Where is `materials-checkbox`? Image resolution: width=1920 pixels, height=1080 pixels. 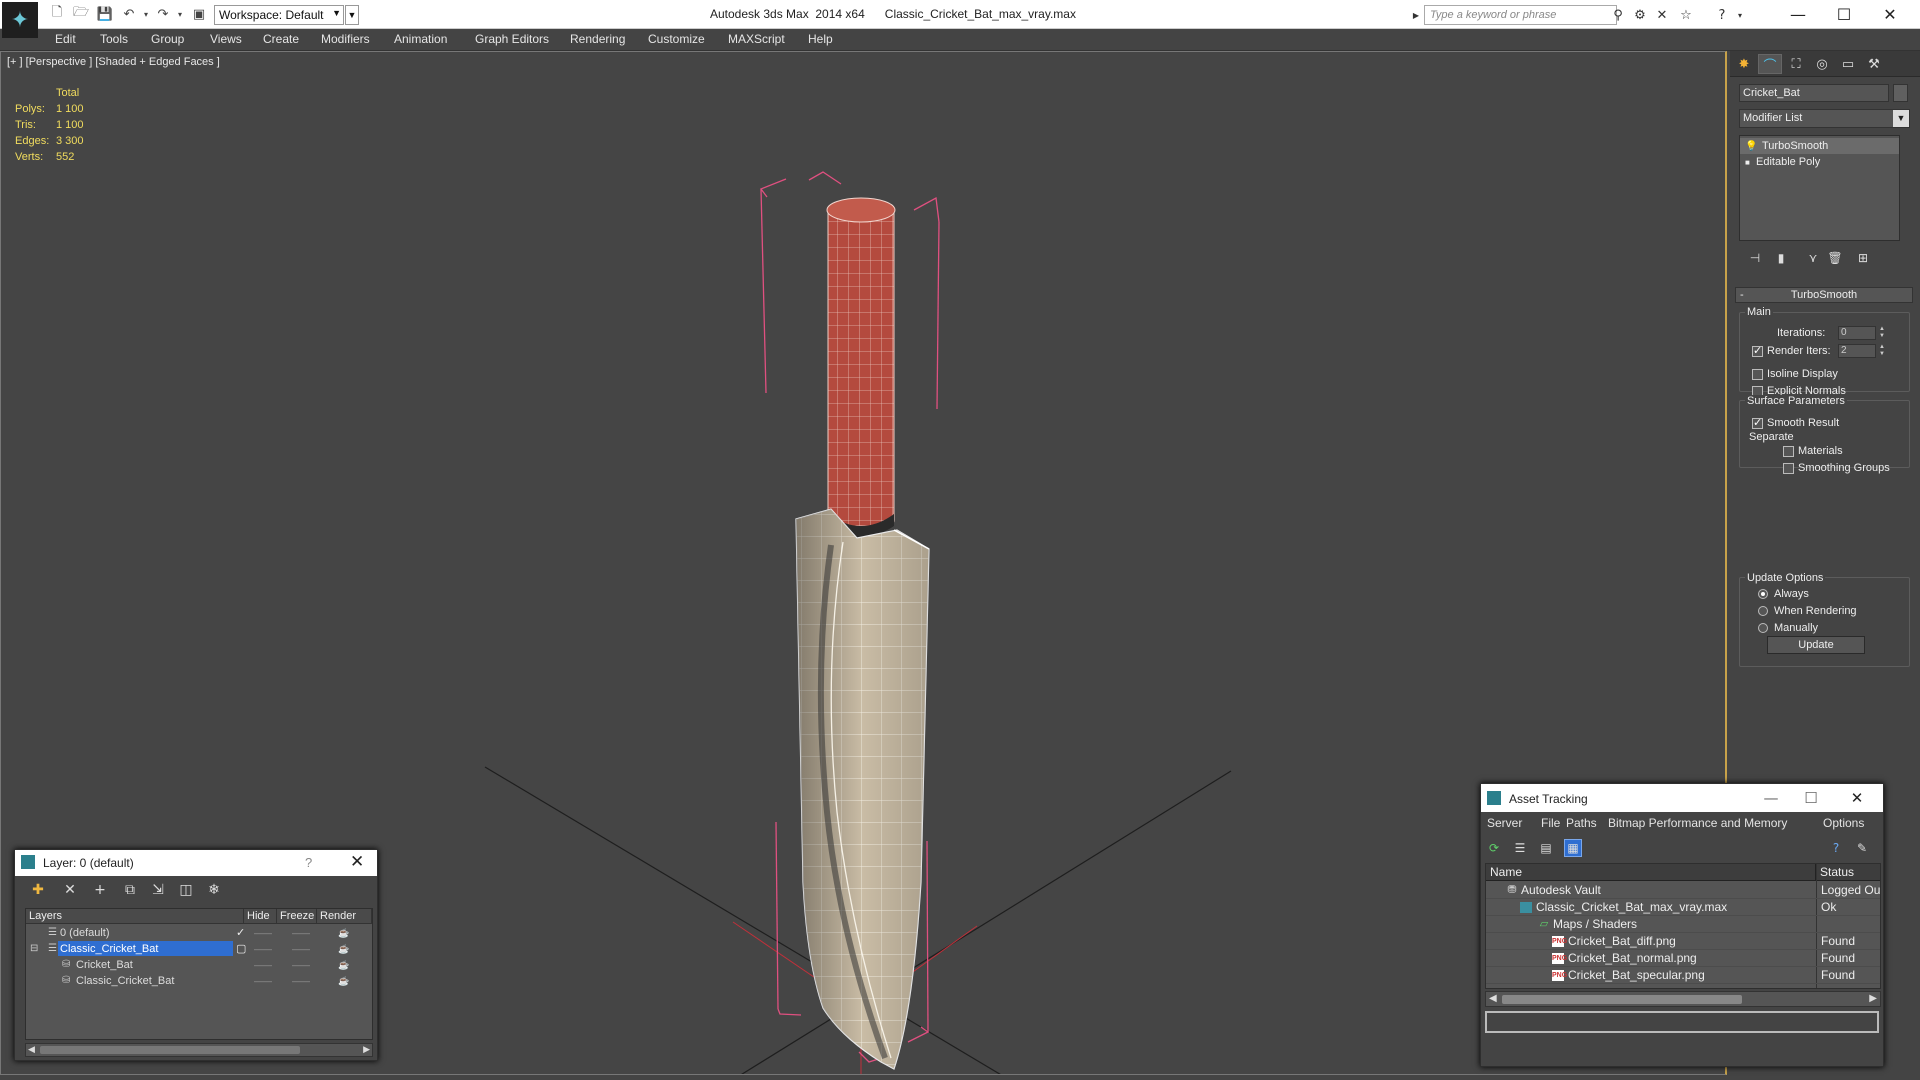
materials-checkbox is located at coordinates (1788, 451).